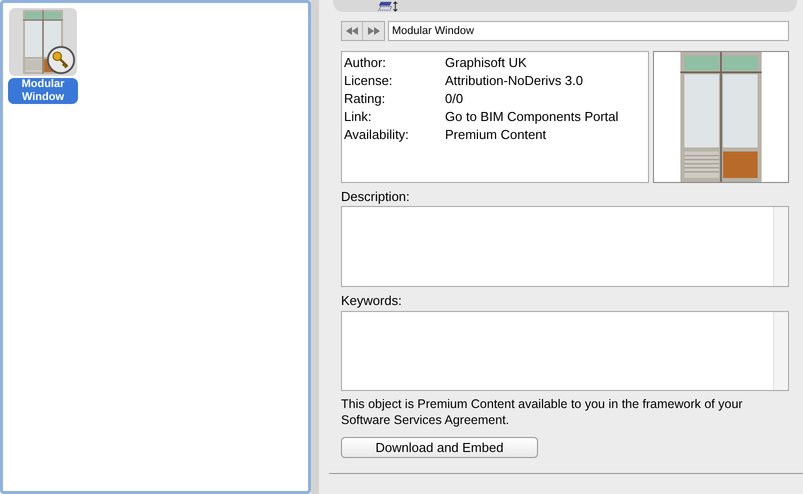 The width and height of the screenshot is (803, 494). I want to click on layers-icon, so click(388, 6).